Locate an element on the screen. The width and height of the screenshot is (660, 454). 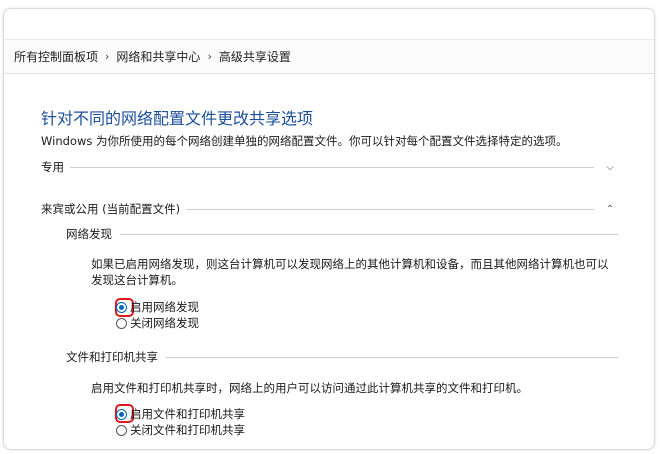
network-discovery-on-option: 启用网络发现 is located at coordinates (157, 307).